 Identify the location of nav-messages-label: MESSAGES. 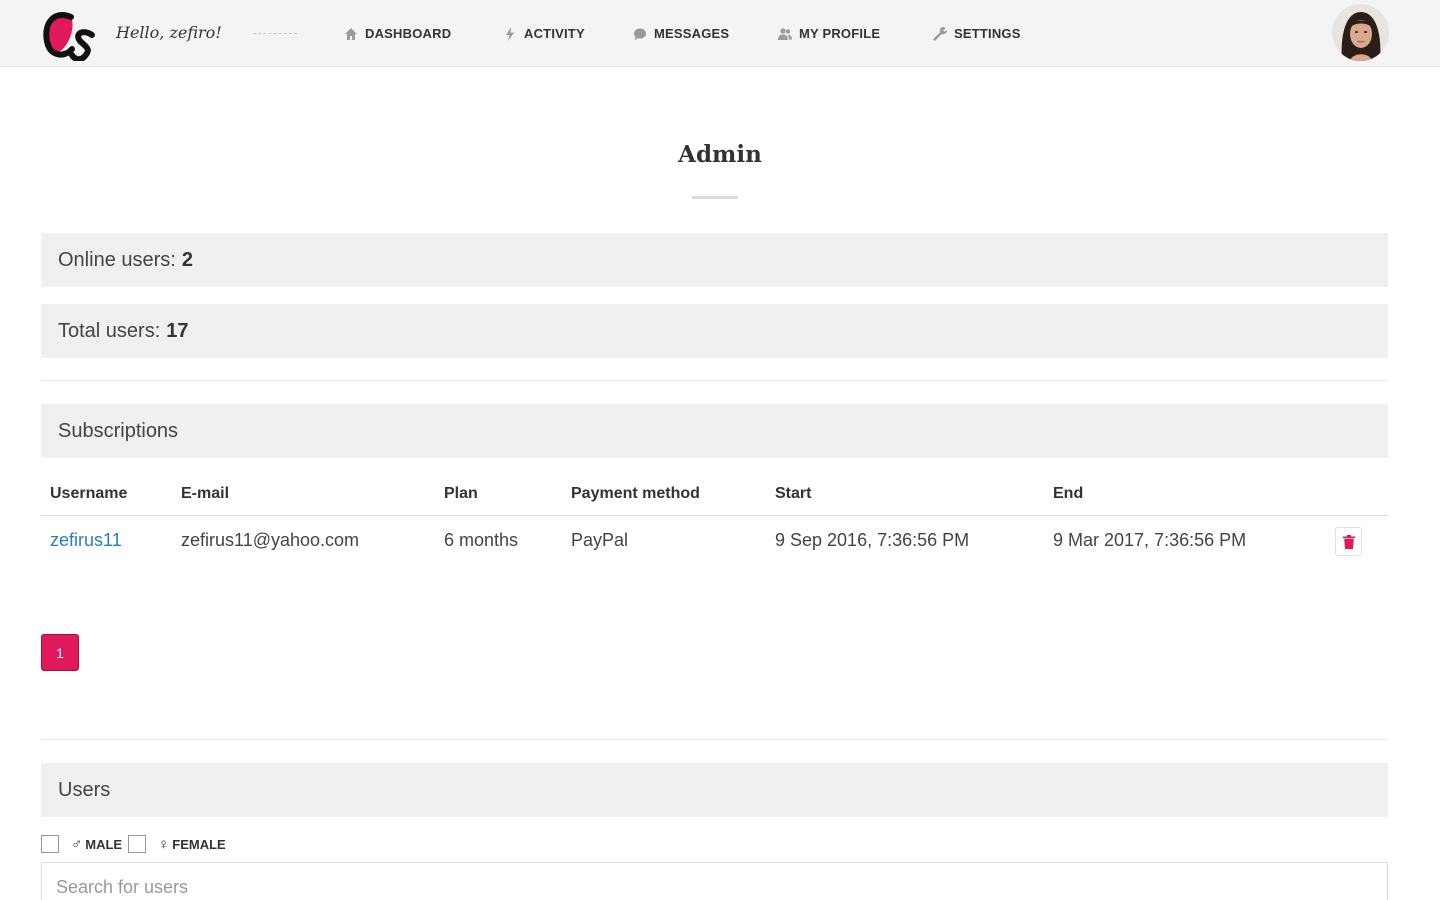
(692, 33).